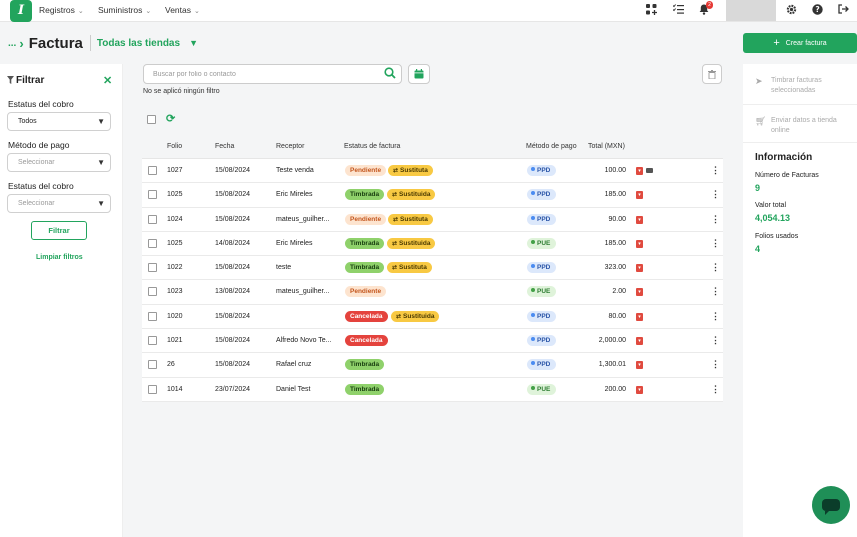 The height and width of the screenshot is (537, 857). What do you see at coordinates (10, 80) in the screenshot?
I see `funnel-icon` at bounding box center [10, 80].